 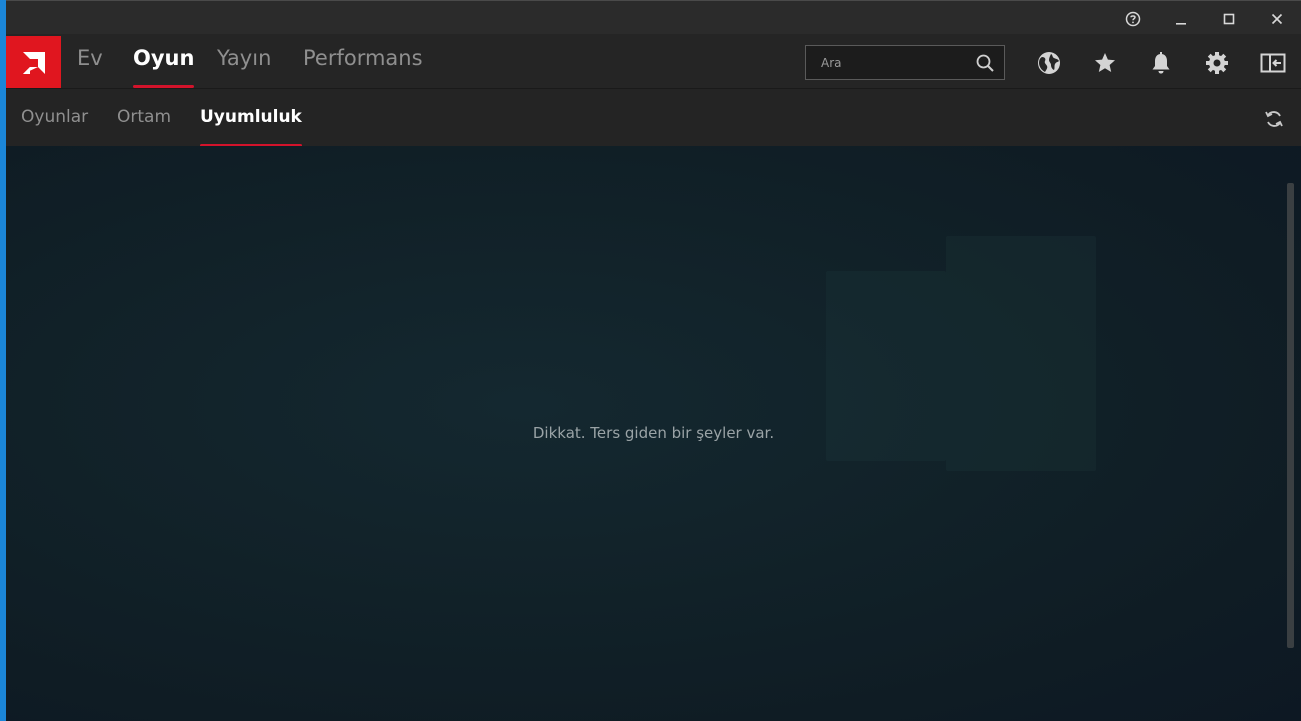 What do you see at coordinates (90, 58) in the screenshot?
I see `nav-item-label: Ev` at bounding box center [90, 58].